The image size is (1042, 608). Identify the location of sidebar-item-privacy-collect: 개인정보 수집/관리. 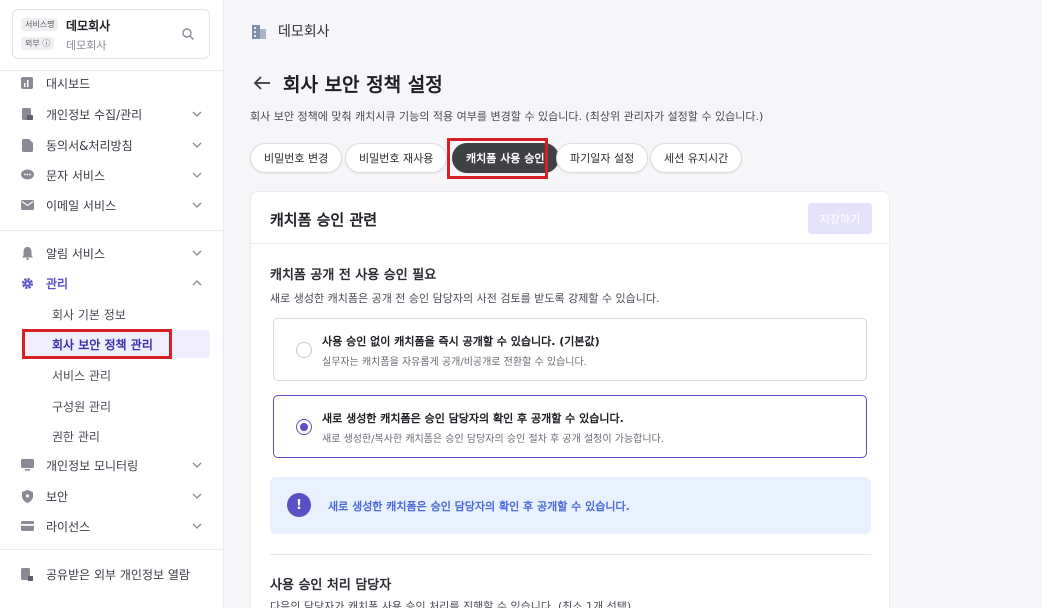
(111, 114).